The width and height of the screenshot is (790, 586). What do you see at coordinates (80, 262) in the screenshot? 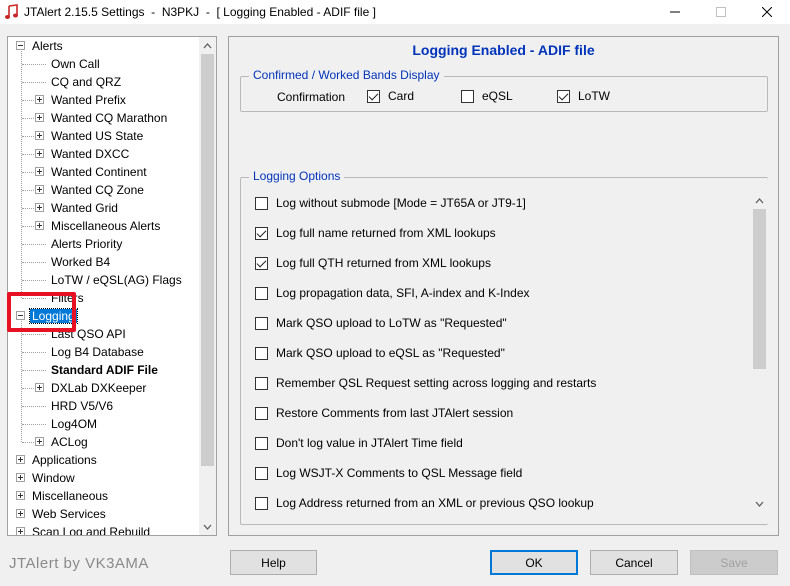
I see `tree-item: Worked B4` at bounding box center [80, 262].